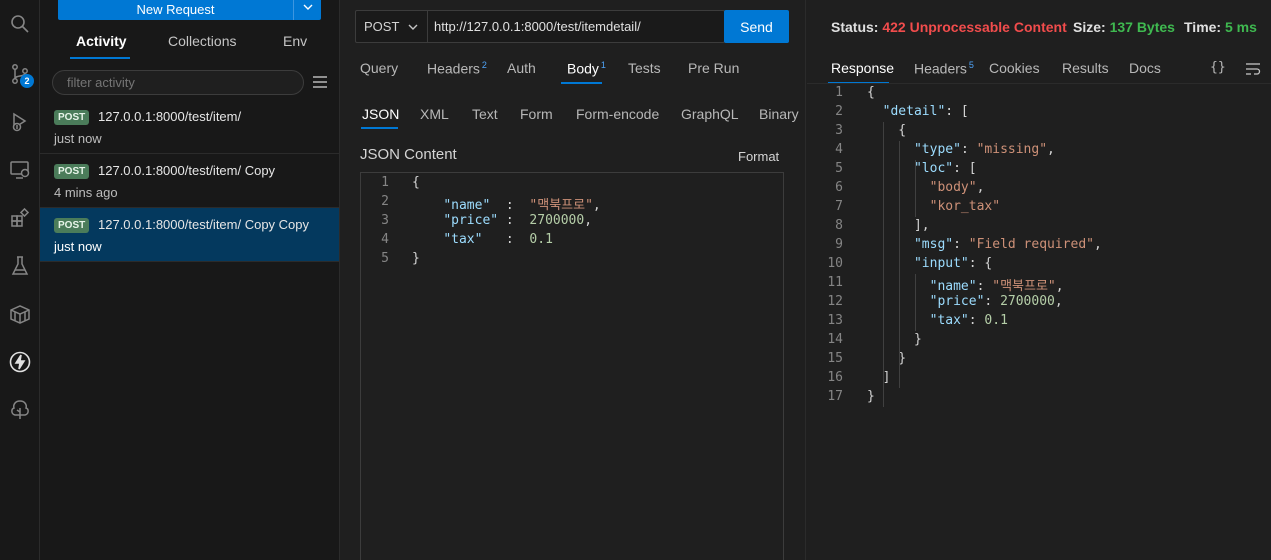  What do you see at coordinates (855, 27) in the screenshot?
I see `status-label: Status:` at bounding box center [855, 27].